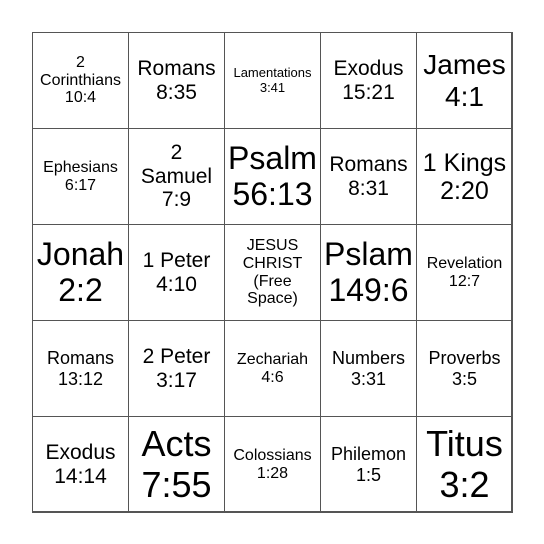 The image size is (544, 544). Describe the element at coordinates (464, 378) in the screenshot. I see `cell-text-line: 3:5` at that location.